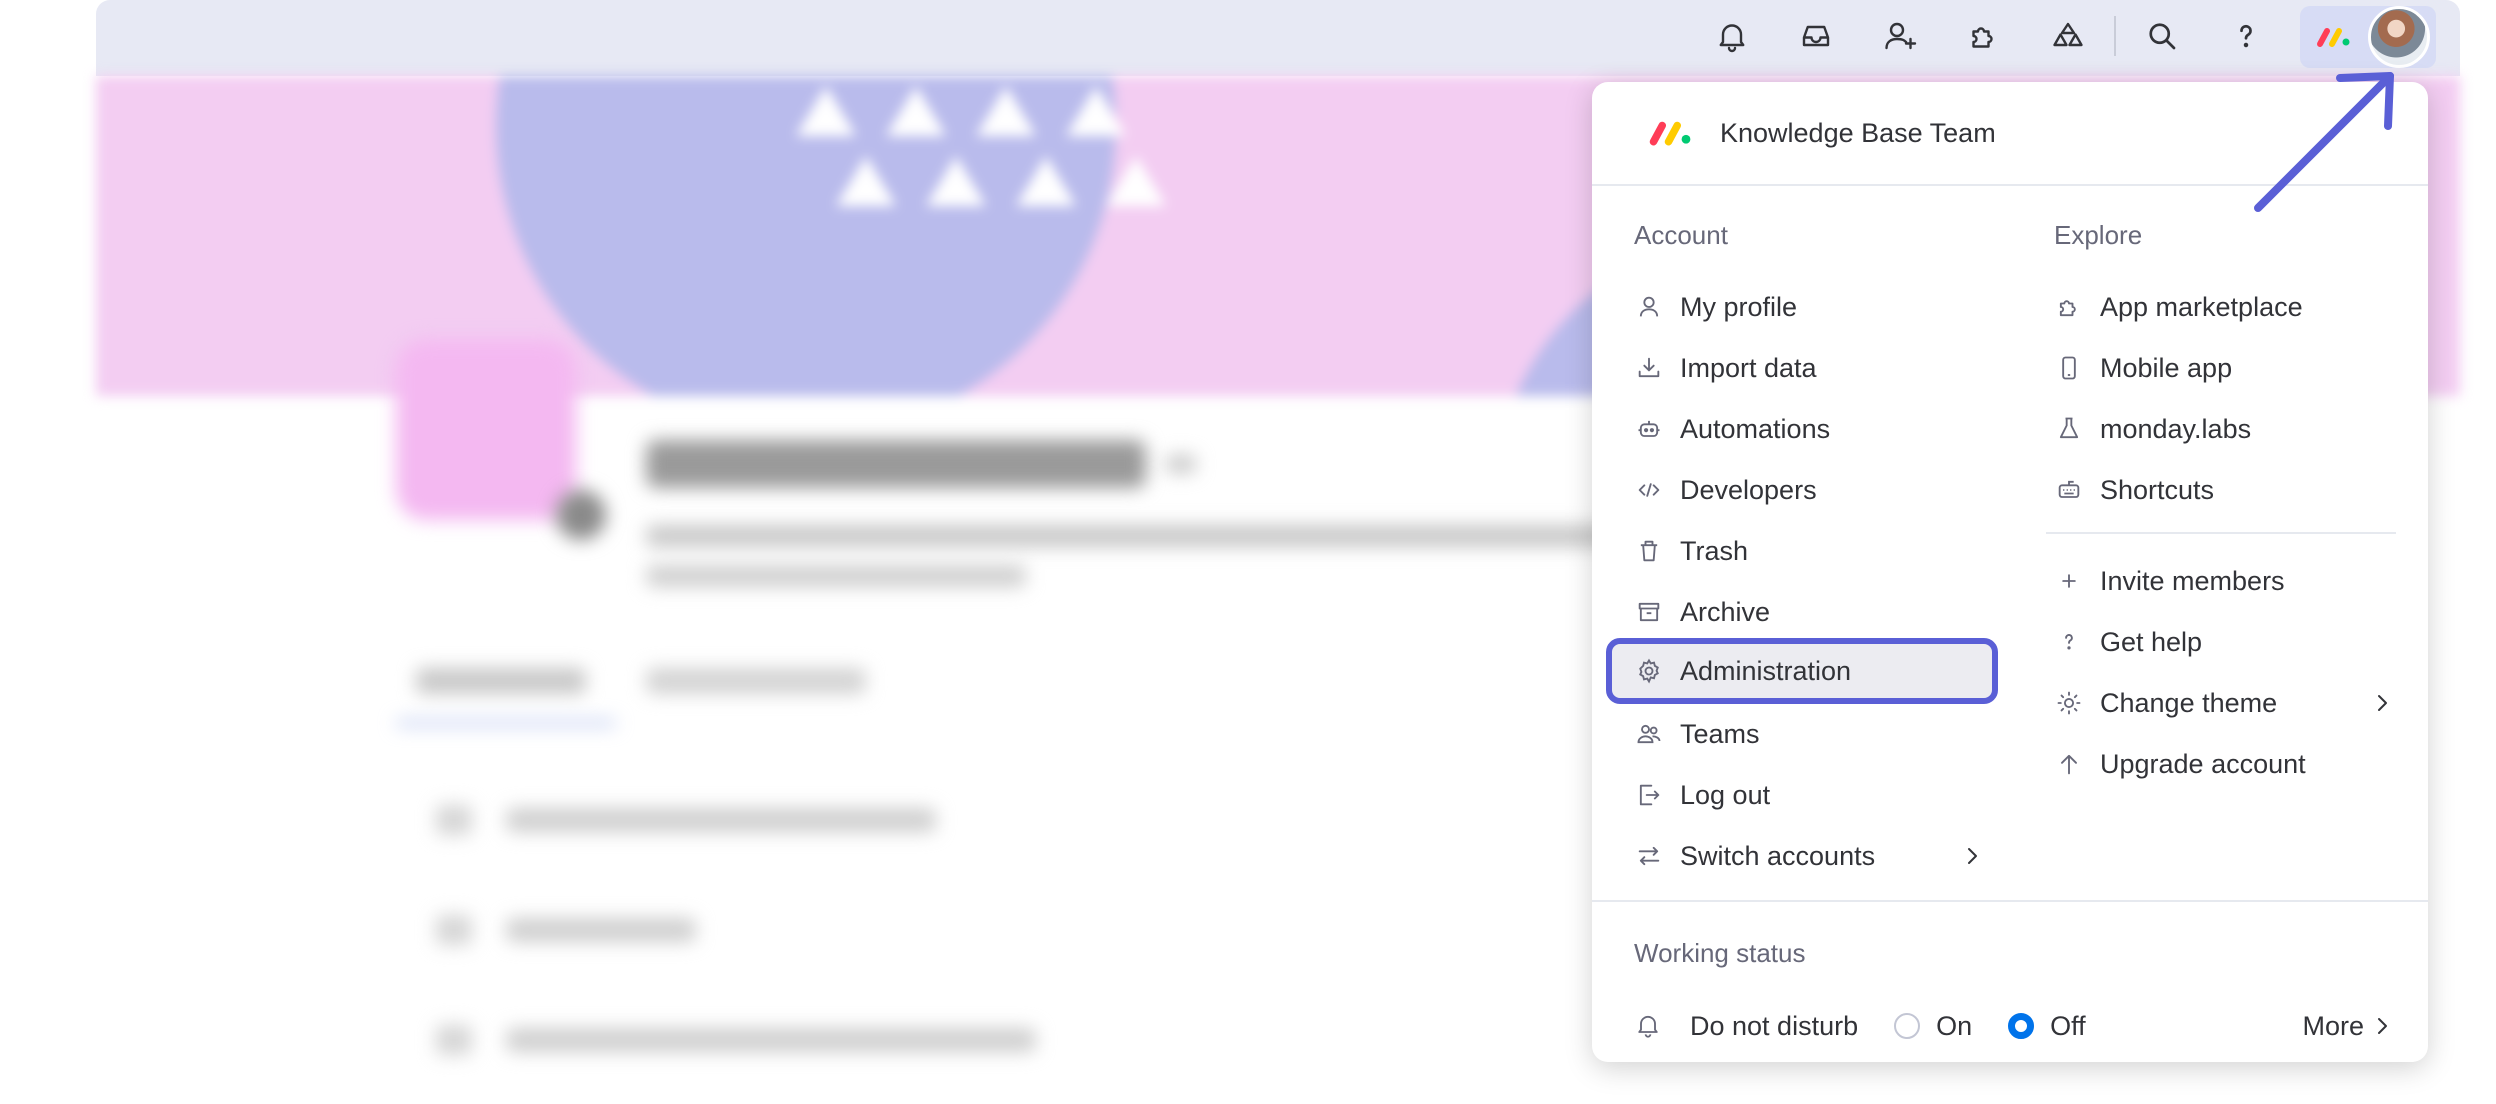 The height and width of the screenshot is (1104, 2496). I want to click on menu-item-label: Invite members, so click(2192, 580).